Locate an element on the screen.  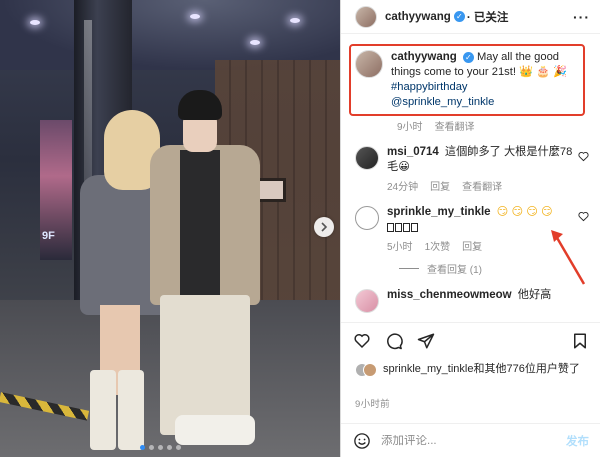
caption-mention: @sprinkle_my_tinkle is located at coordinates (442, 102).